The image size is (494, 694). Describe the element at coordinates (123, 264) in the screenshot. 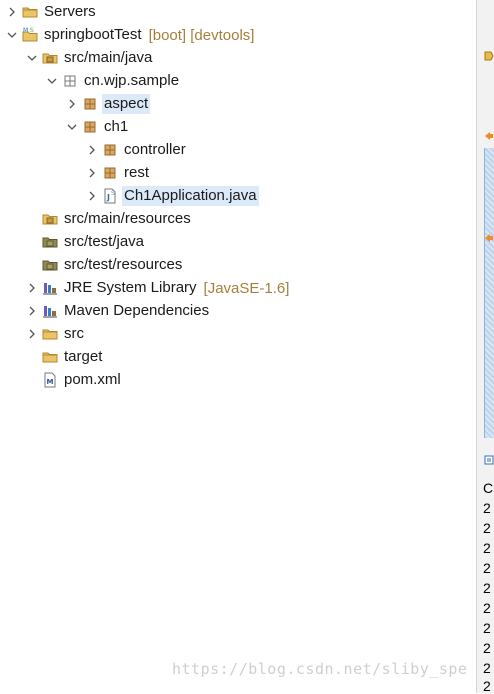

I see `tree-item-label: src/test/resources` at that location.